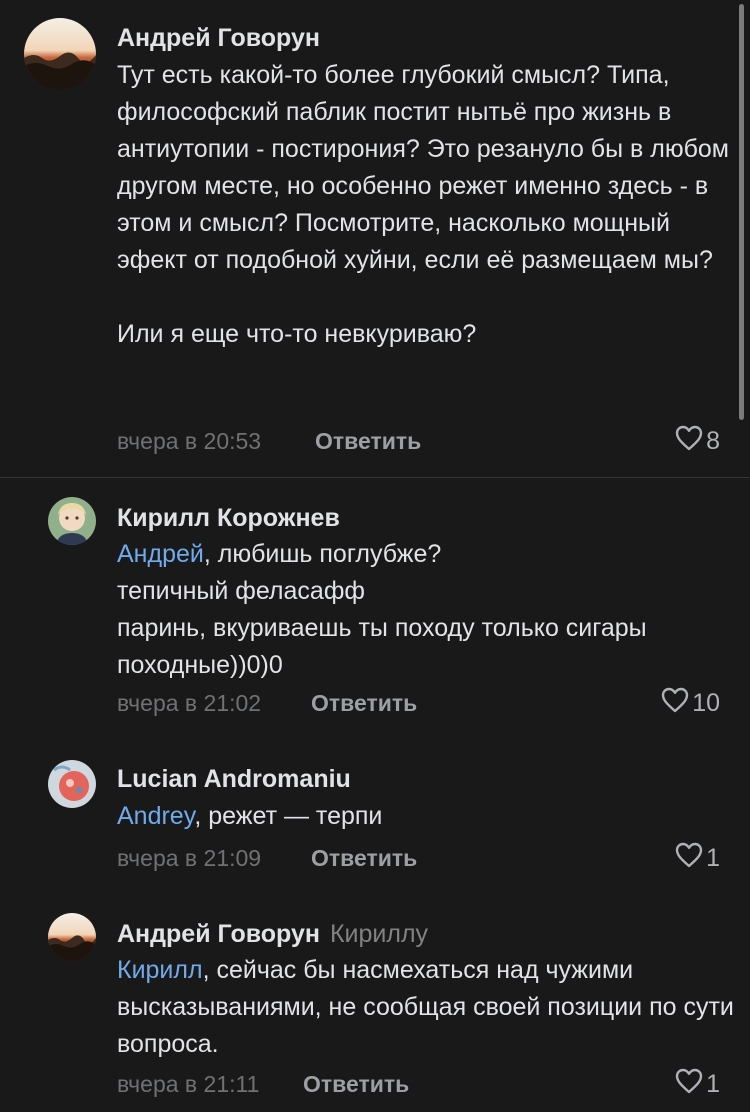 The width and height of the screenshot is (750, 1112). I want to click on mention-link: Кирилл, so click(160, 970).